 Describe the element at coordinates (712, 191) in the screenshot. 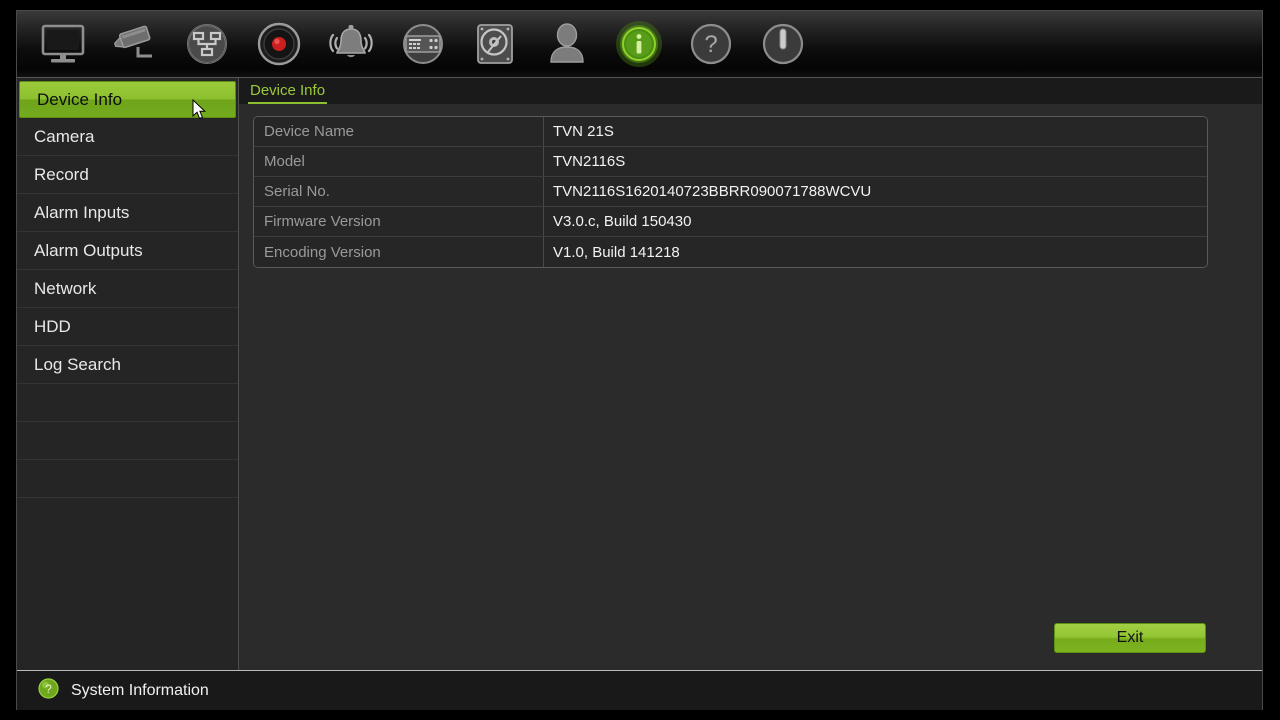

I see `row-value: TVN2116S1620140723BBRR090071788WCVU` at that location.